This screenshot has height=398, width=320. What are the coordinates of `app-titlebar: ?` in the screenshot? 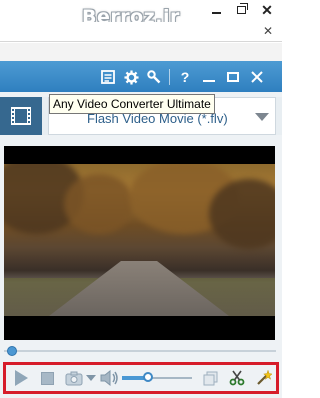 It's located at (141, 76).